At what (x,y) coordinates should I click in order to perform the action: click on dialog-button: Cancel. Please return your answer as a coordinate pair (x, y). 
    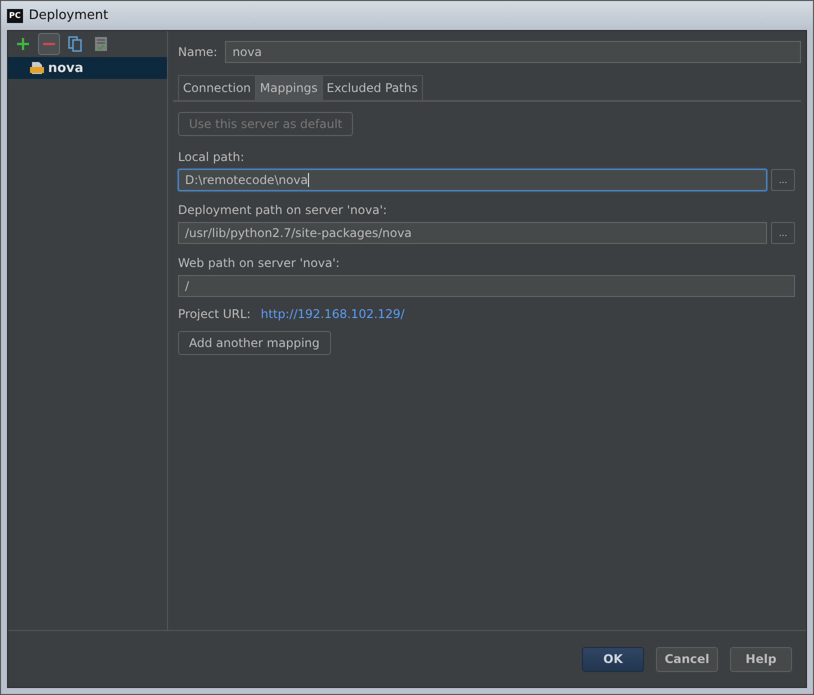
    Looking at the image, I should click on (687, 659).